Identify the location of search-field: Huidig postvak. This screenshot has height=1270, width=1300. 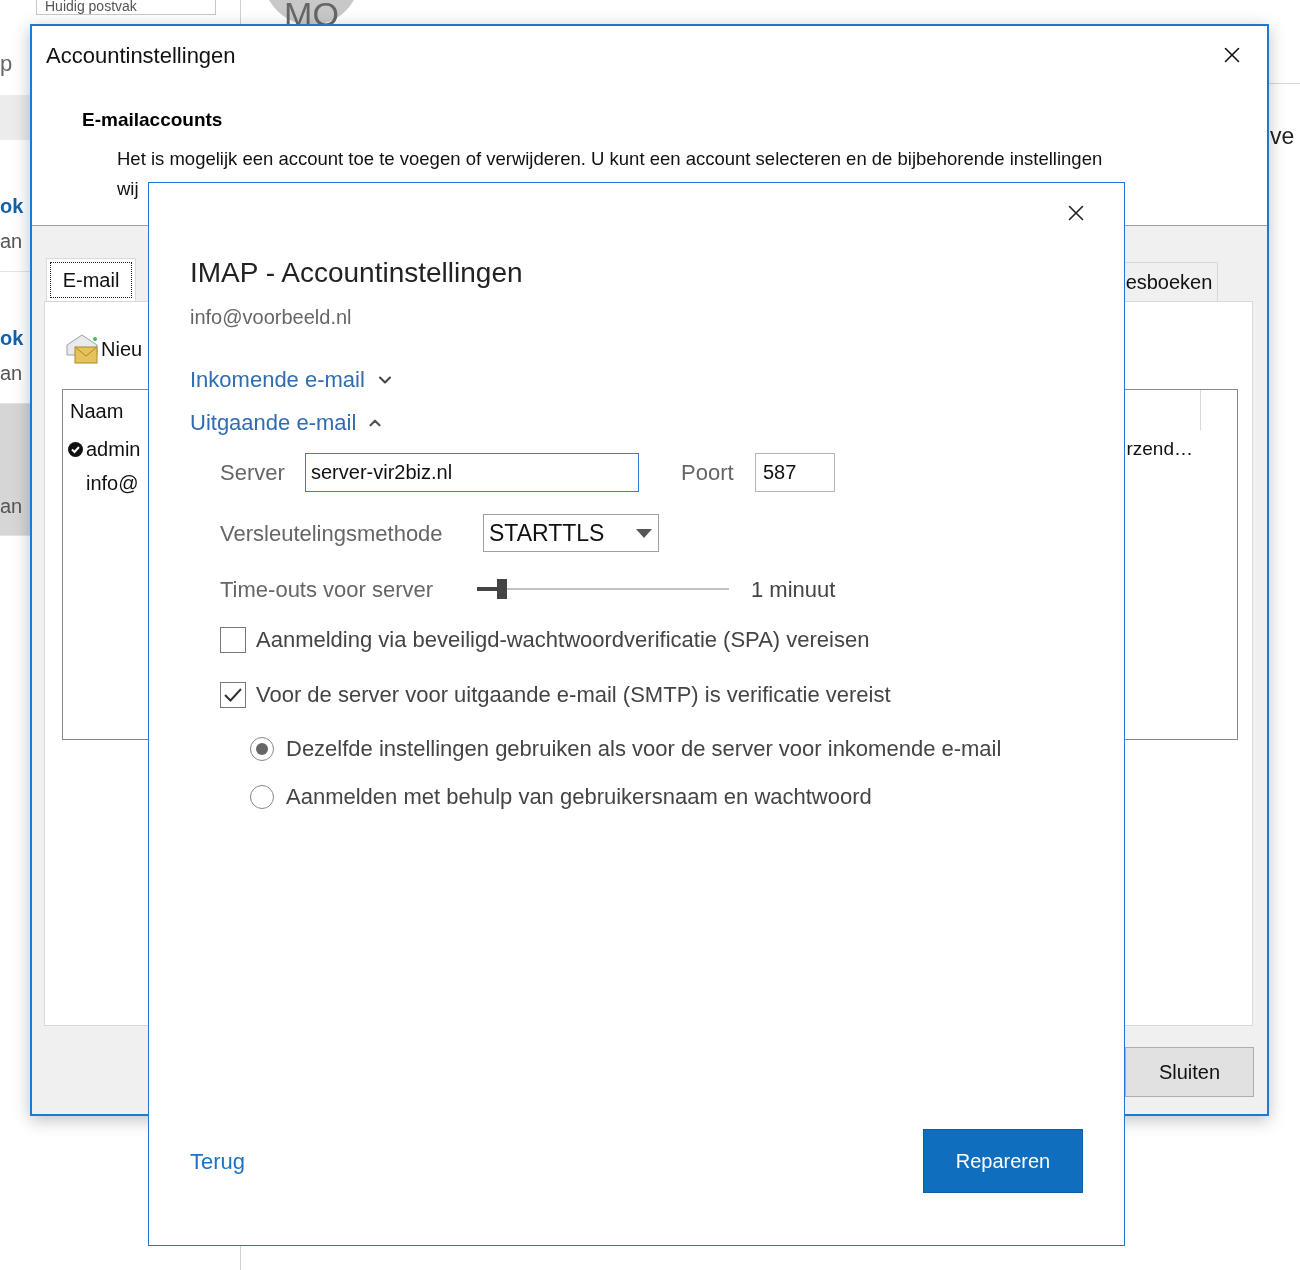
(126, 7).